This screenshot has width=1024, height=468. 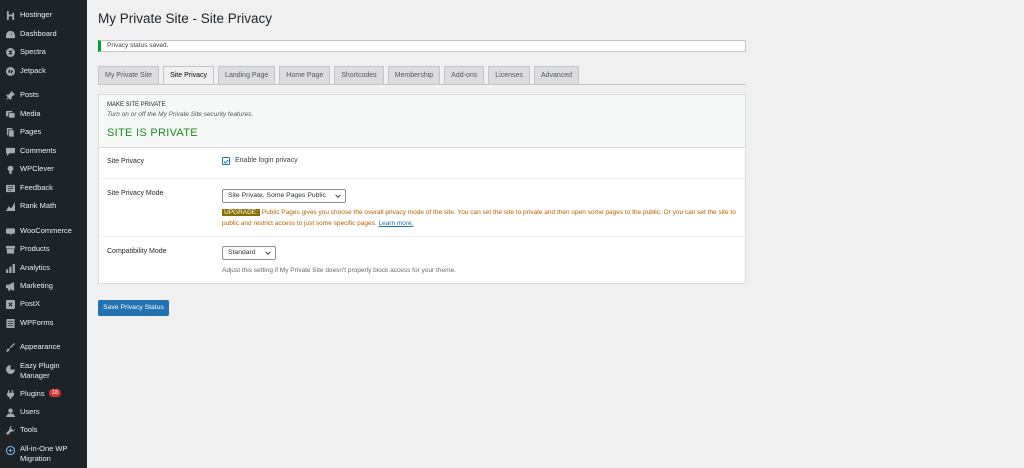 What do you see at coordinates (226, 161) in the screenshot?
I see `enable-login-privacy-checkbox` at bounding box center [226, 161].